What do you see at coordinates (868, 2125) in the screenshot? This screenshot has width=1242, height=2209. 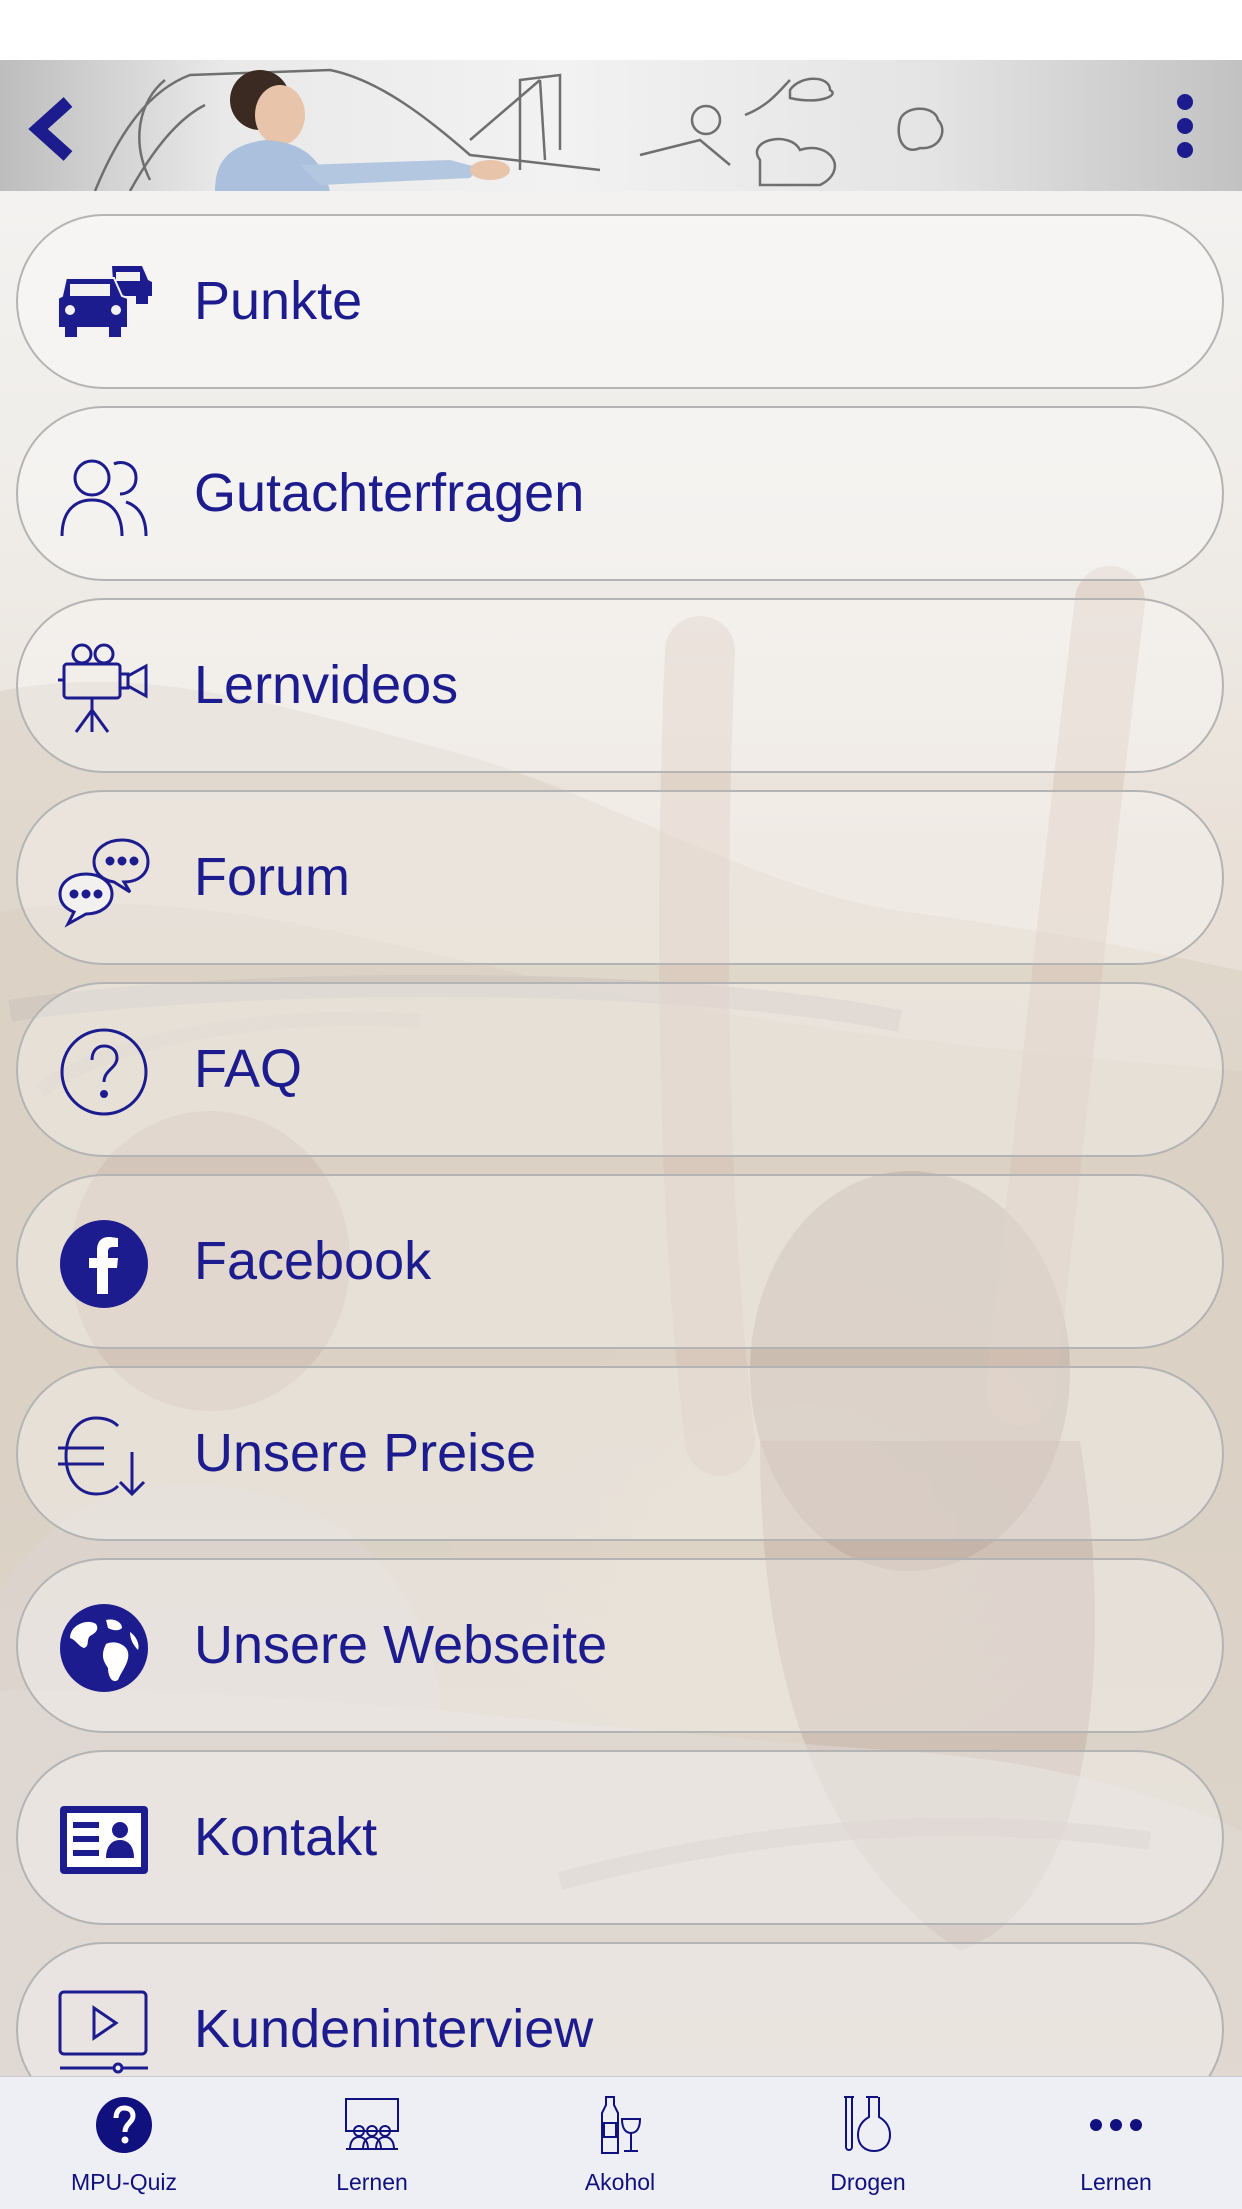 I see `lab-flasks-icon` at bounding box center [868, 2125].